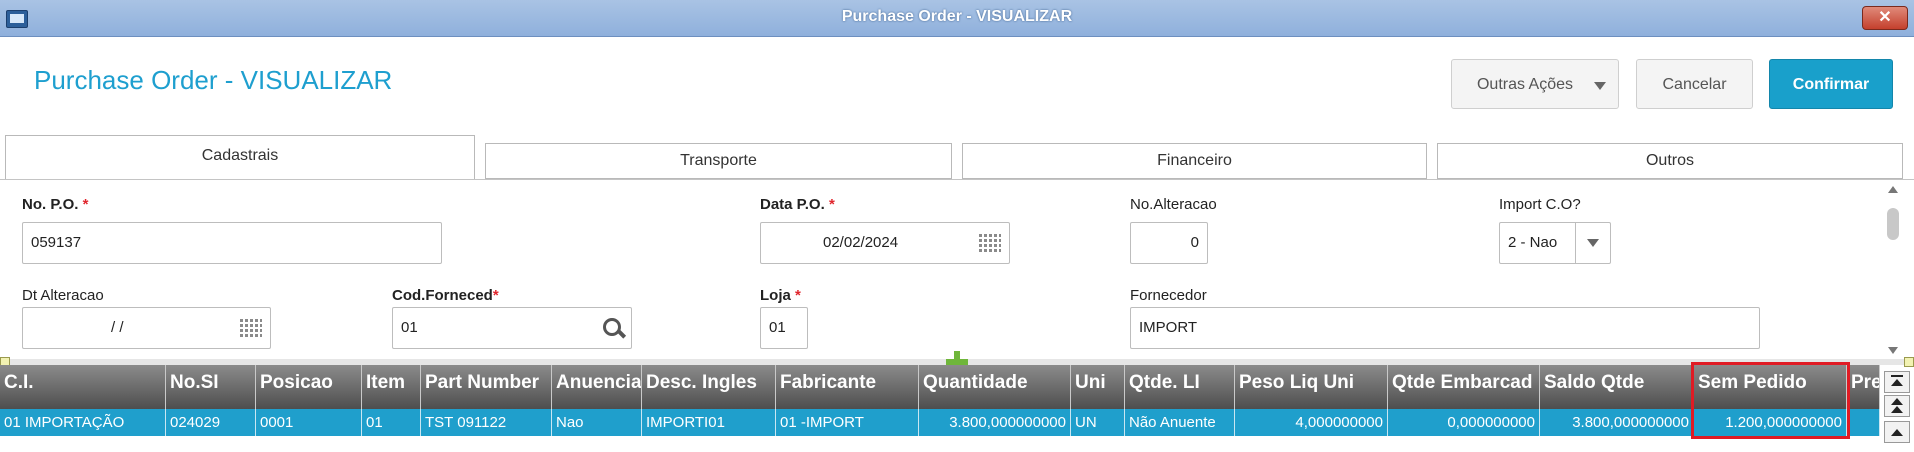  Describe the element at coordinates (709, 422) in the screenshot. I see `grid-cell-desc-ingles: IMPORTI01` at that location.